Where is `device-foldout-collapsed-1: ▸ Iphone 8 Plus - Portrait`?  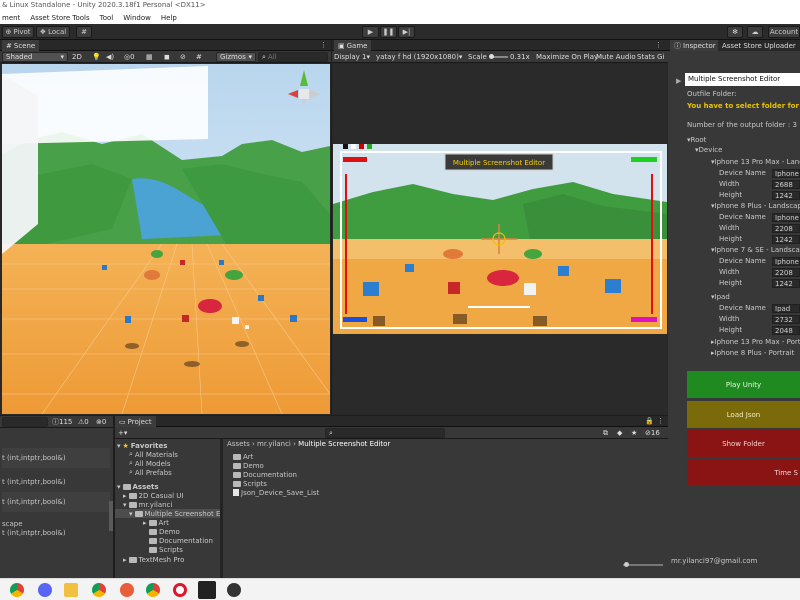
device-foldout-collapsed-1: ▸ Iphone 8 Plus - Portrait is located at coordinates (752, 352).